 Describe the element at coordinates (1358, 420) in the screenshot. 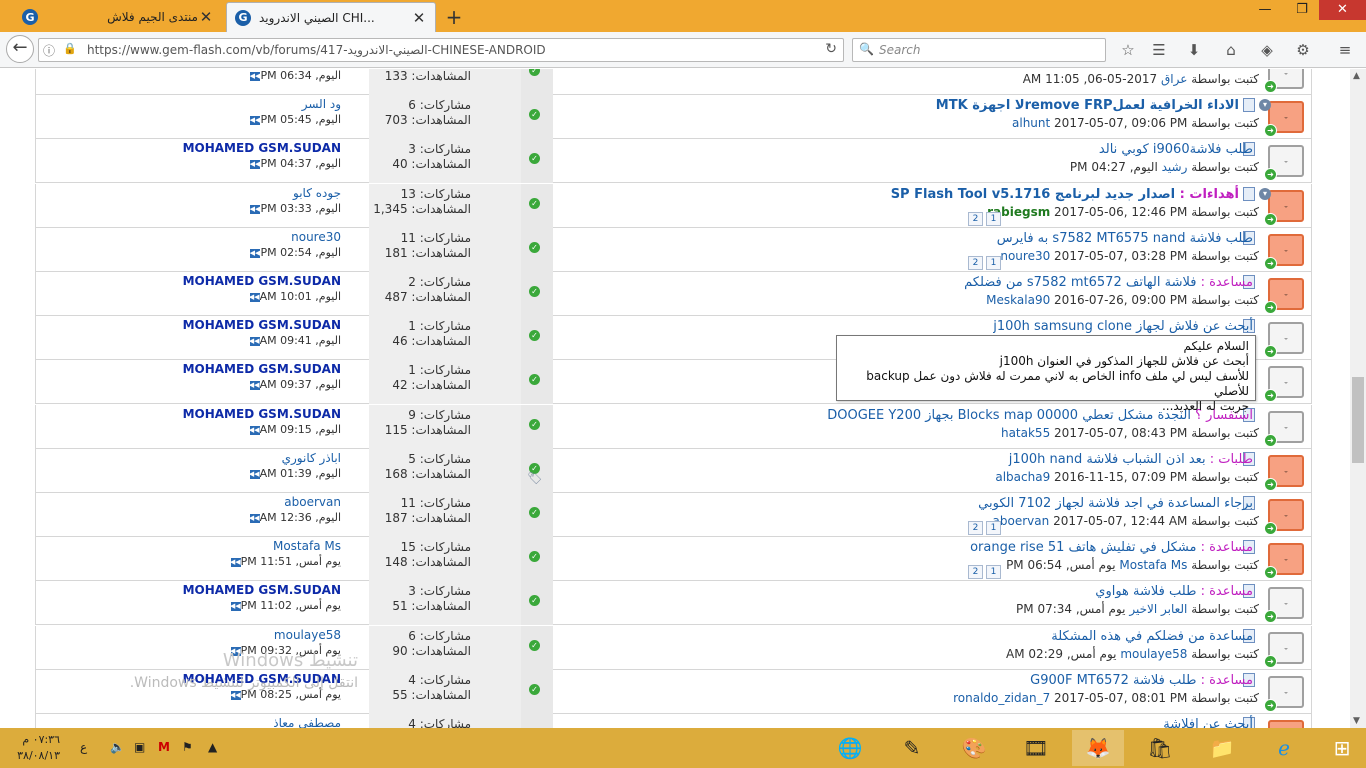

I see `scrollbar-thumb` at that location.